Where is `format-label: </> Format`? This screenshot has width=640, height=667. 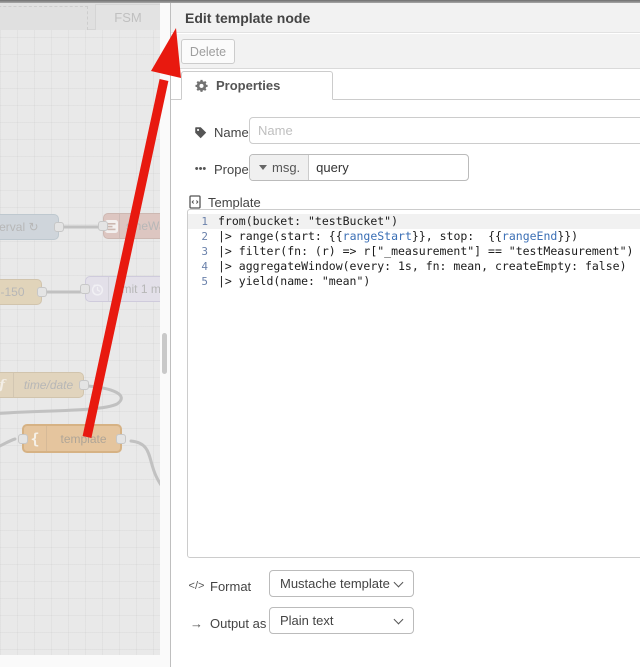
format-label: </> Format is located at coordinates (220, 586).